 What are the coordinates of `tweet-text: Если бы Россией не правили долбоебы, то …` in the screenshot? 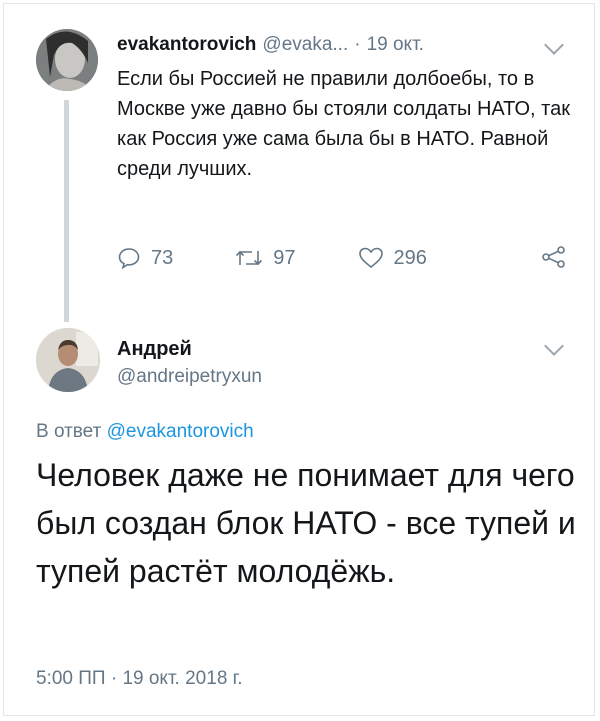 It's located at (343, 124).